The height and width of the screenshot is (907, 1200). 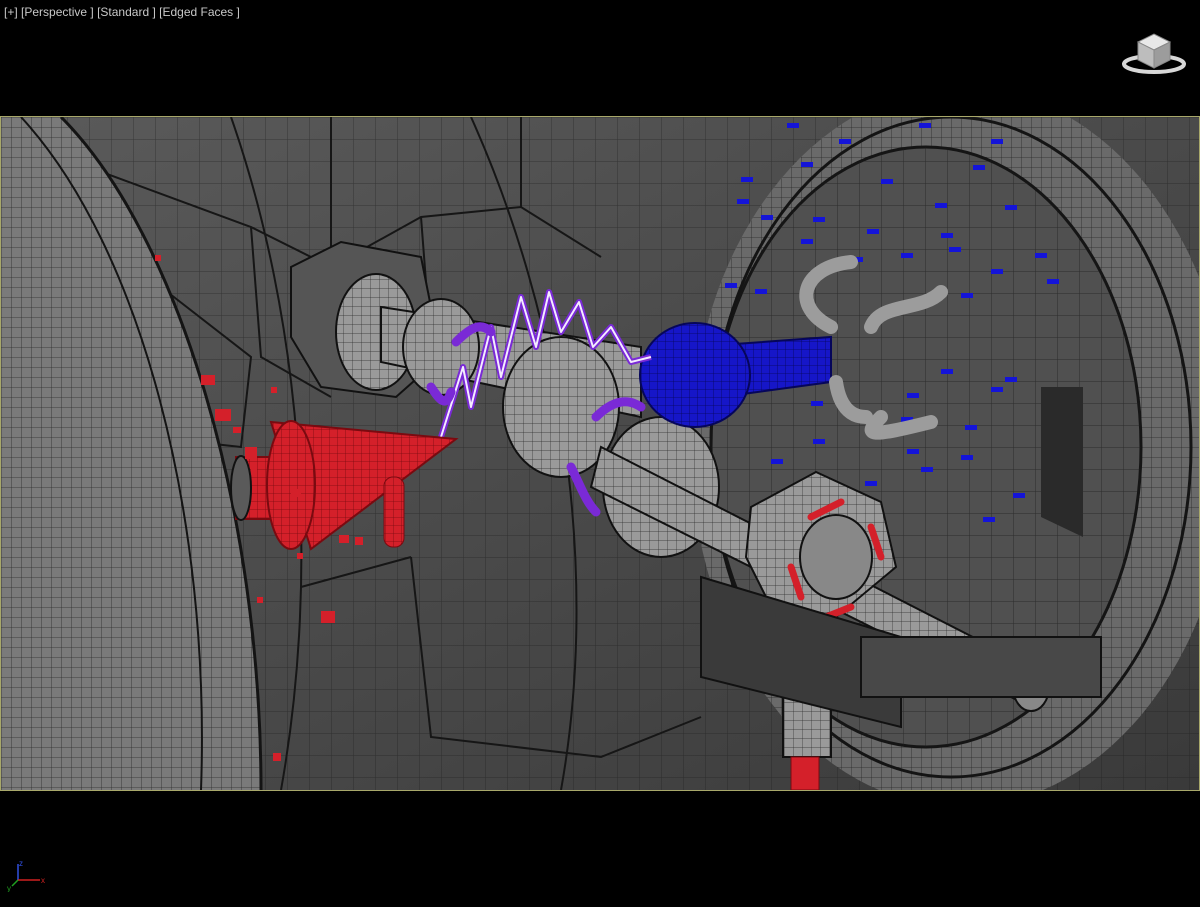 I want to click on viewport-edges-label: [Edged Faces ], so click(x=199, y=12).